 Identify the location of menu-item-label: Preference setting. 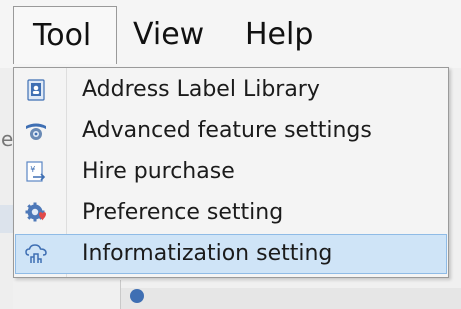
(183, 212).